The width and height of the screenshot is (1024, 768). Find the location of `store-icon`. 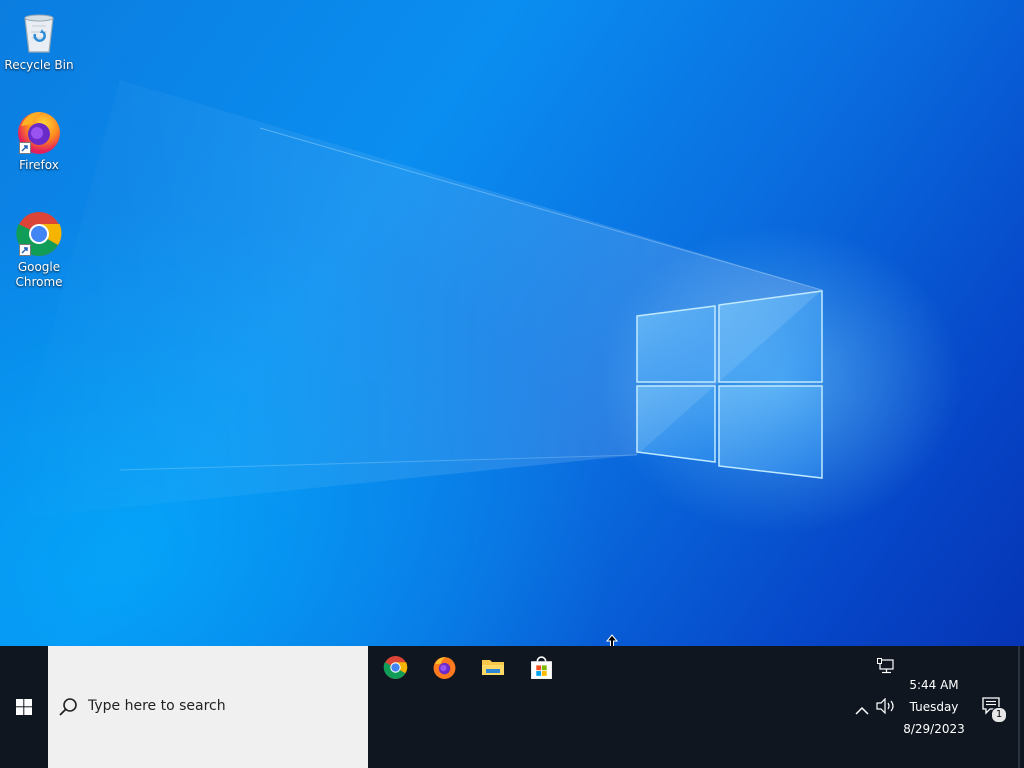

store-icon is located at coordinates (541, 667).